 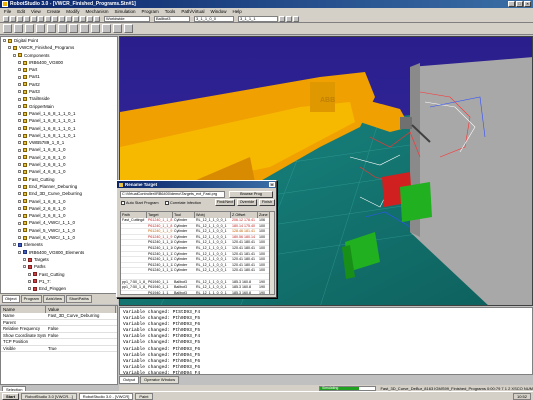 What do you see at coordinates (59, 171) in the screenshot?
I see `tree-node: Panel_4_6_8_1_0` at bounding box center [59, 171].